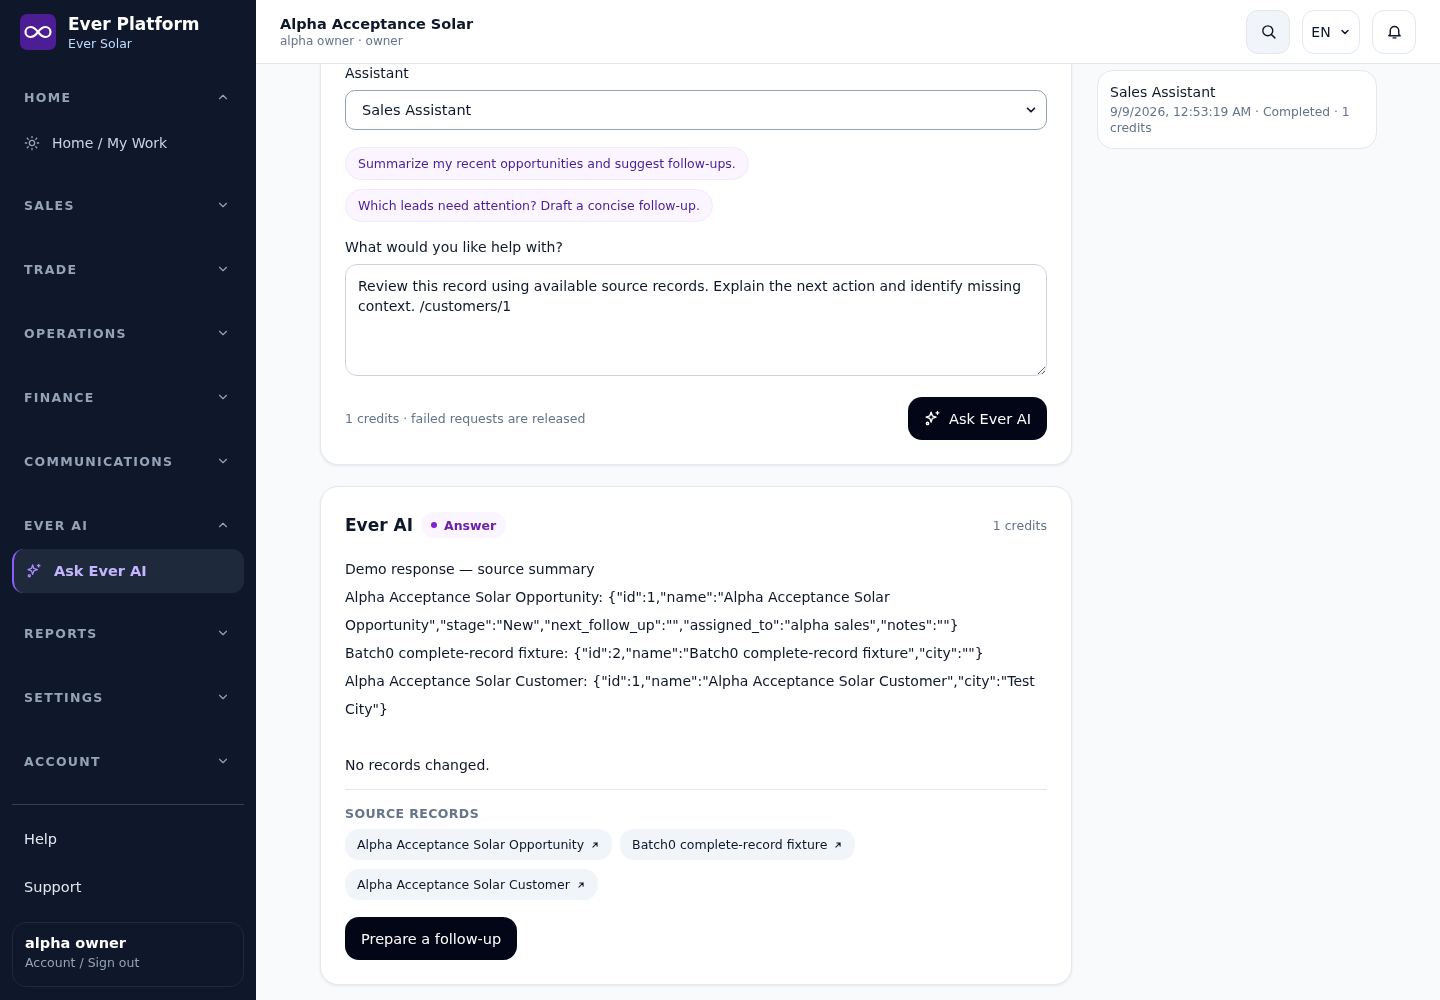 The height and width of the screenshot is (1000, 1440). Describe the element at coordinates (100, 43) in the screenshot. I see `organization-name: Ever Solar` at that location.